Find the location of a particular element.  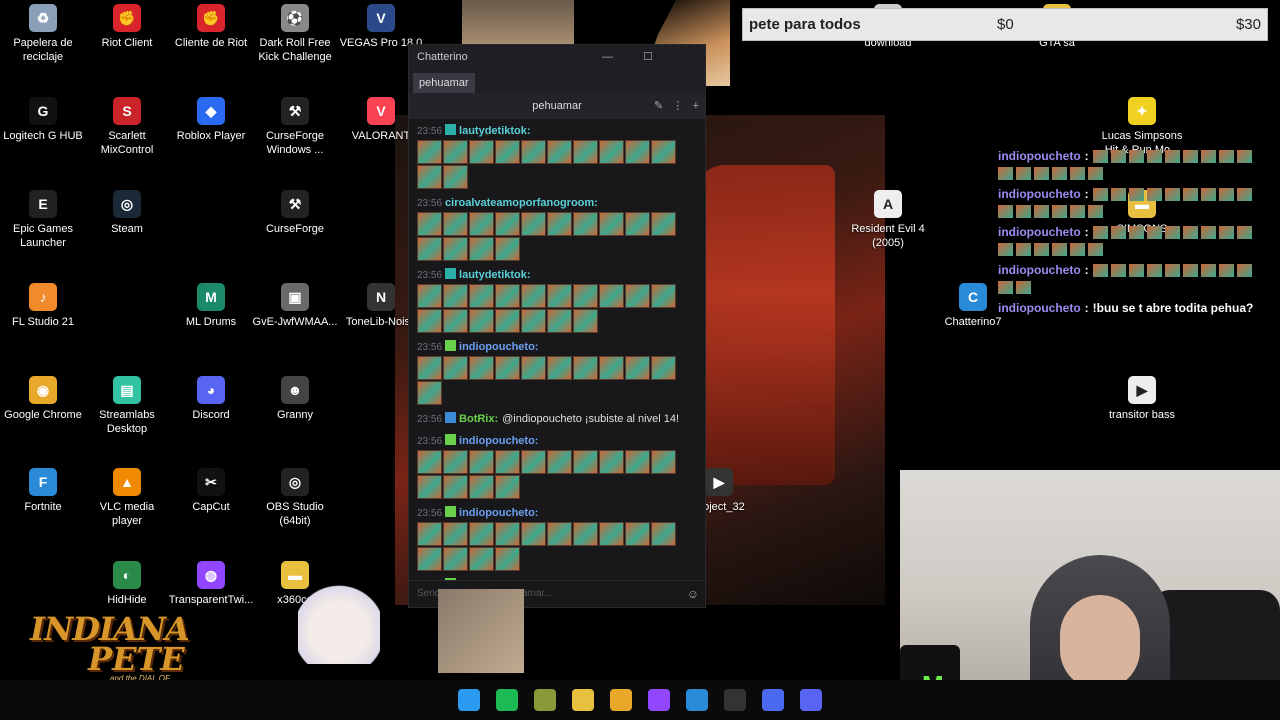

obs-icon is located at coordinates (735, 700).